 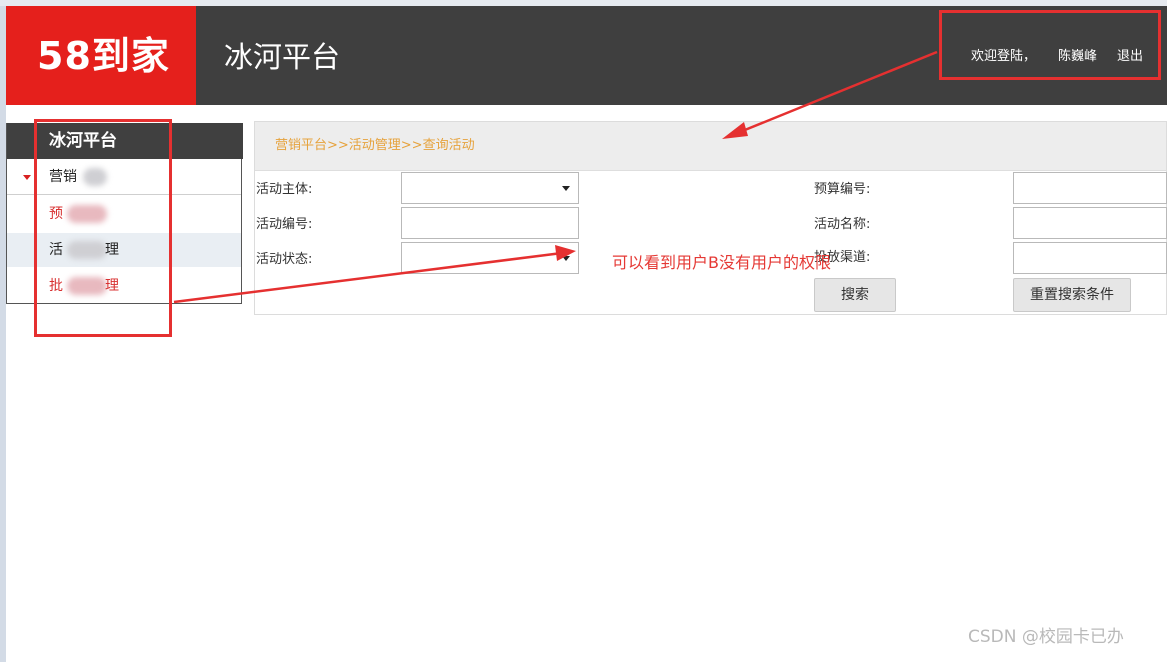 What do you see at coordinates (1072, 295) in the screenshot?
I see `reset-search-button: 重置搜索条件` at bounding box center [1072, 295].